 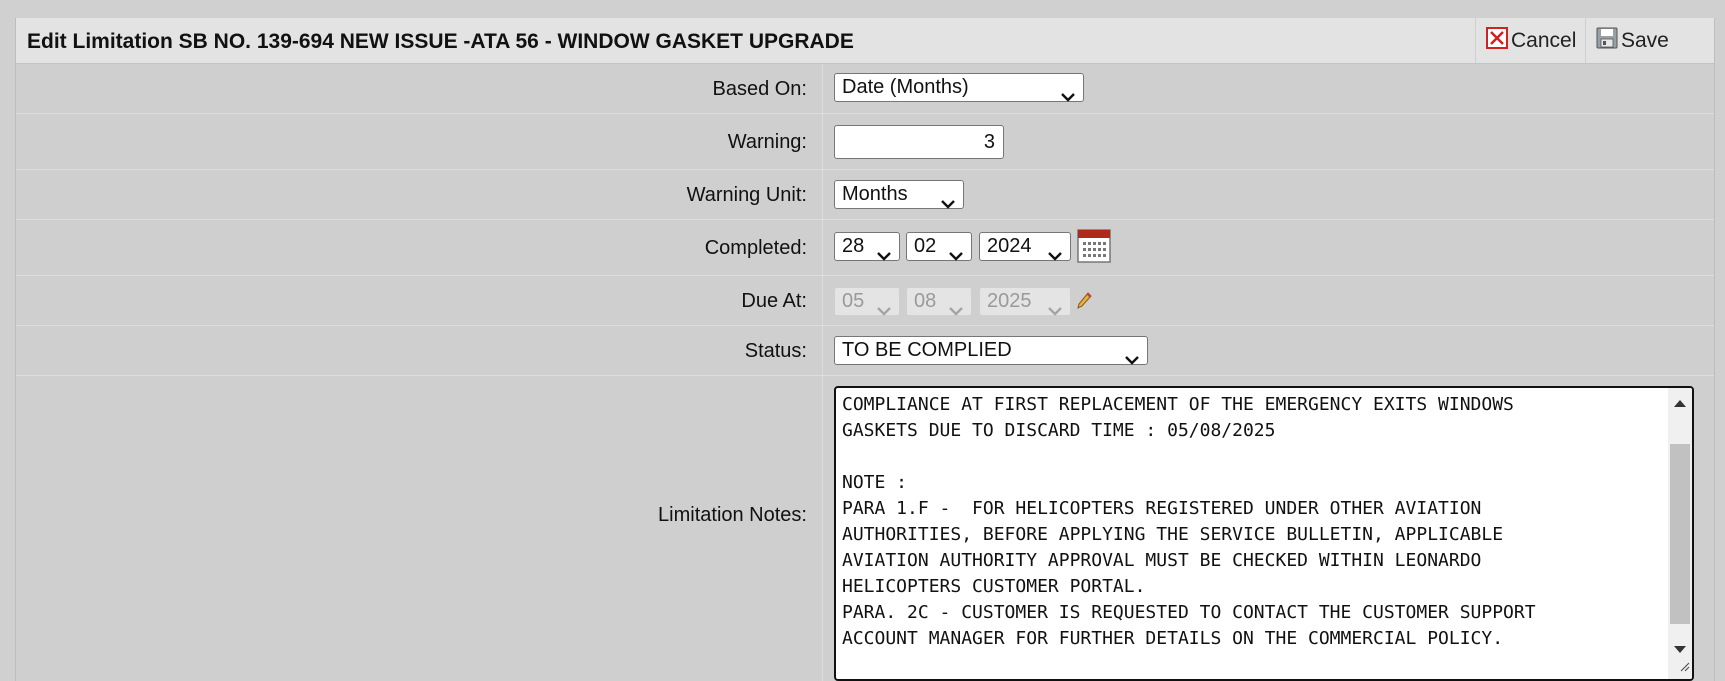 I want to click on cancel-button: Cancel, so click(x=1530, y=40).